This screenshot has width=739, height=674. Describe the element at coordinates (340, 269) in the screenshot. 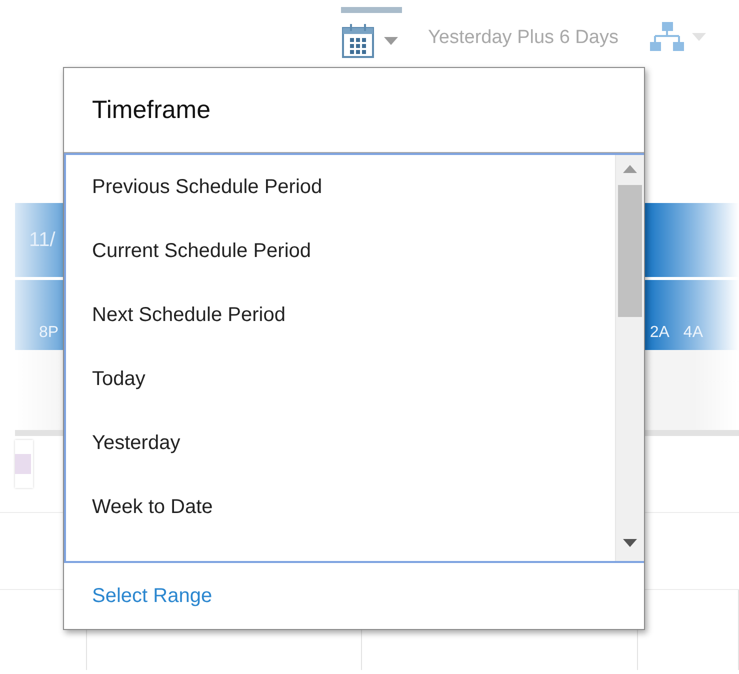

I see `timeframe-option: Current Schedule Period` at that location.